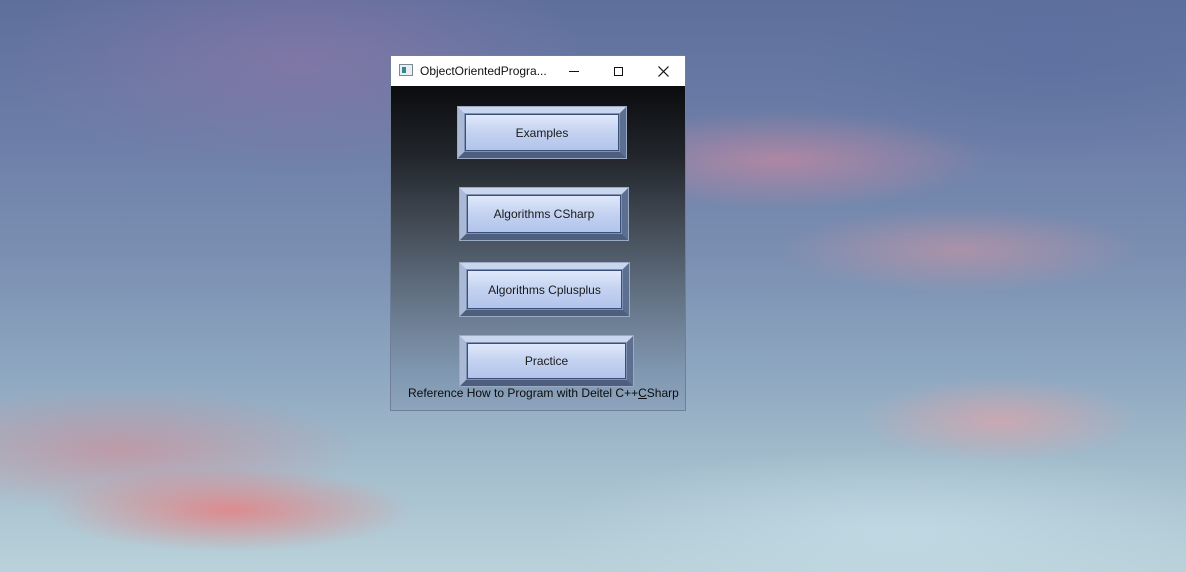 This screenshot has height=572, width=1186. I want to click on algorithms-csharp-button-label: Algorithms CSharp, so click(544, 214).